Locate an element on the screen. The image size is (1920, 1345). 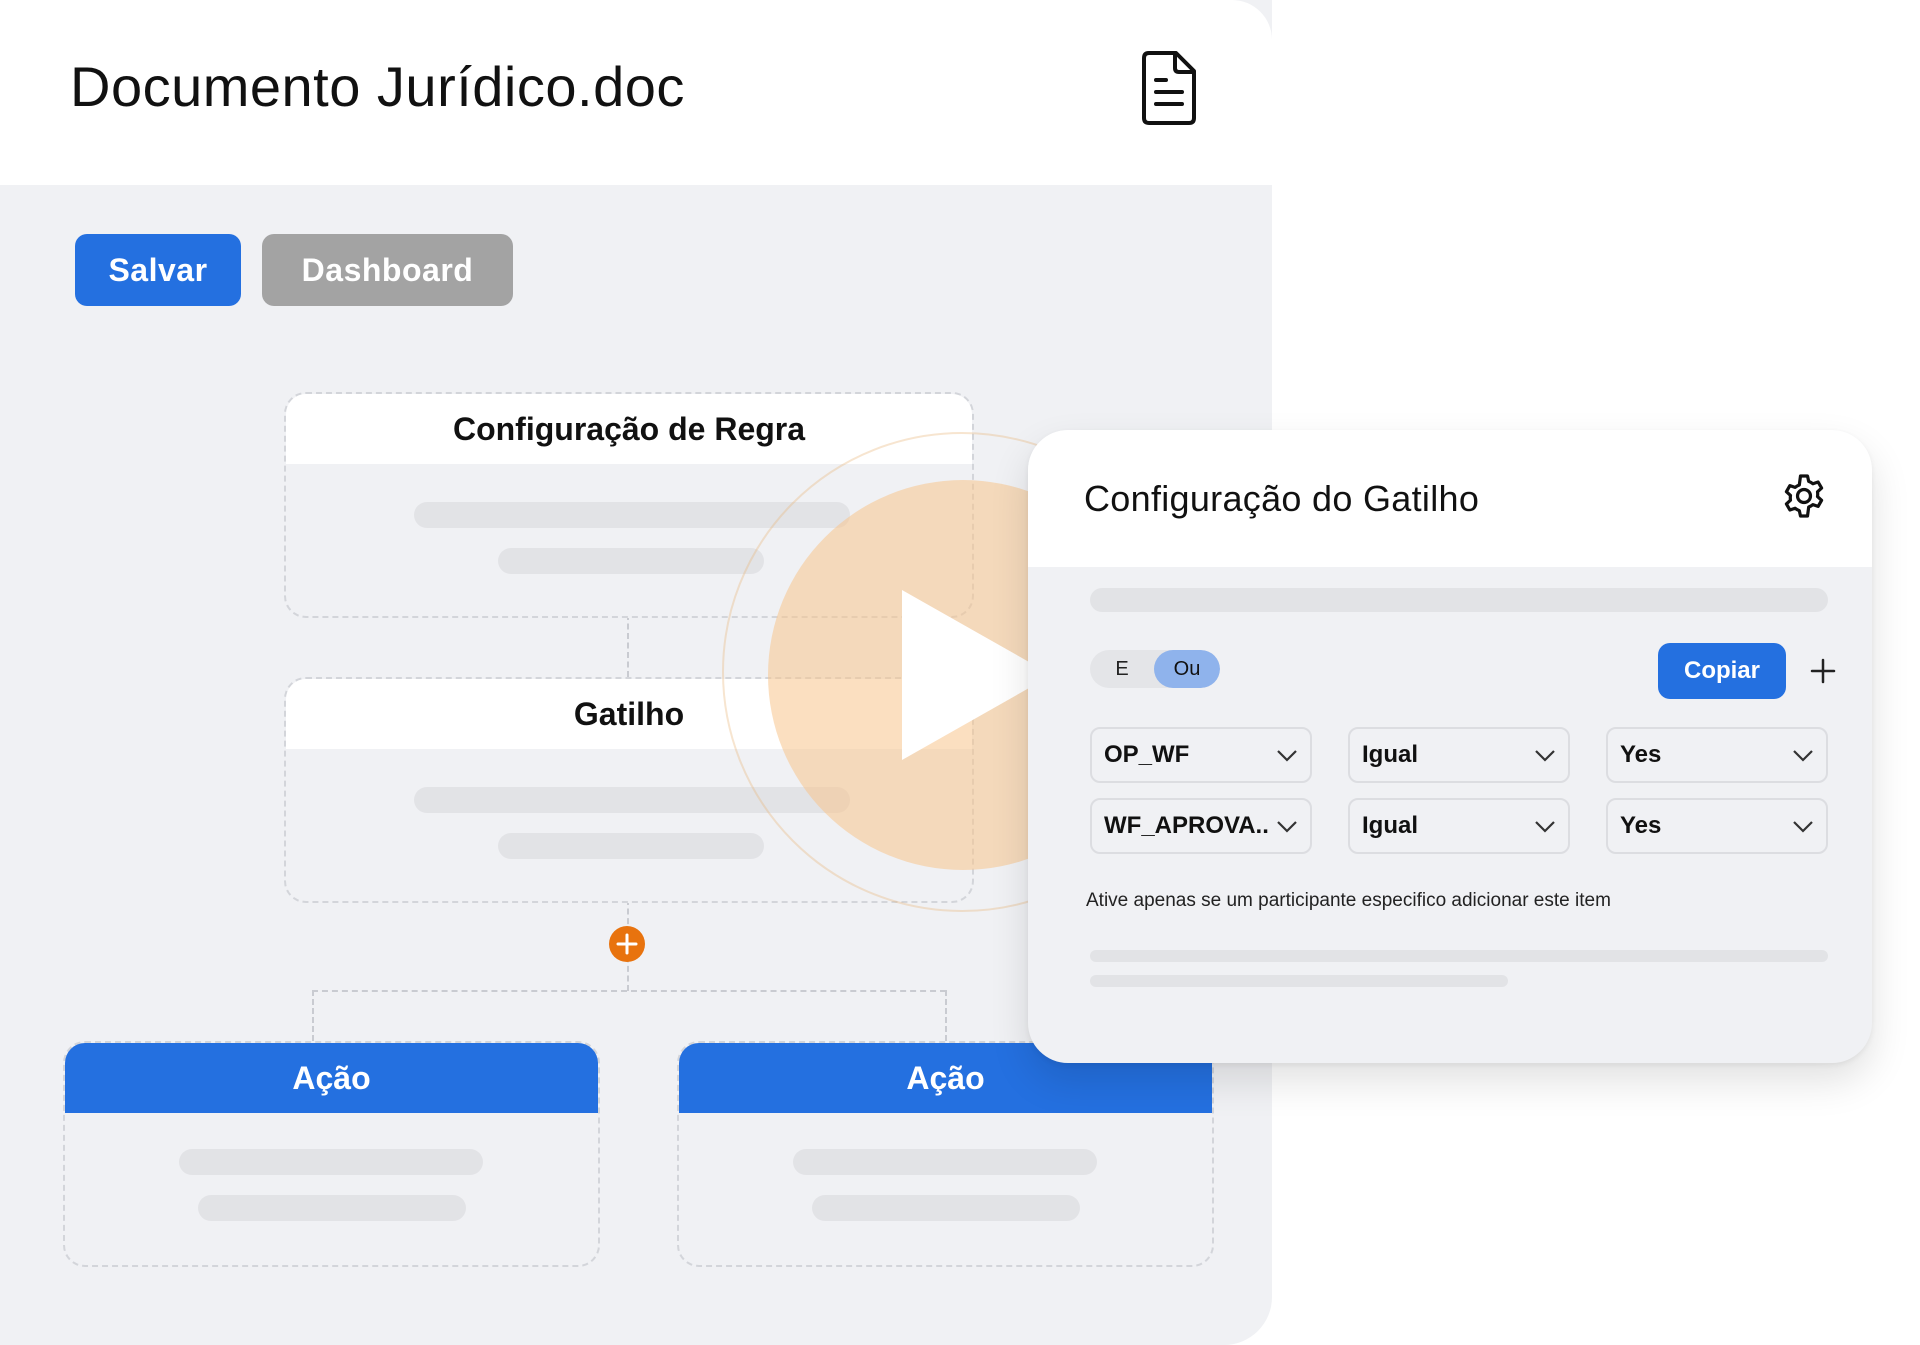
condition-field-select: WF_APROVA.. is located at coordinates (1201, 826).